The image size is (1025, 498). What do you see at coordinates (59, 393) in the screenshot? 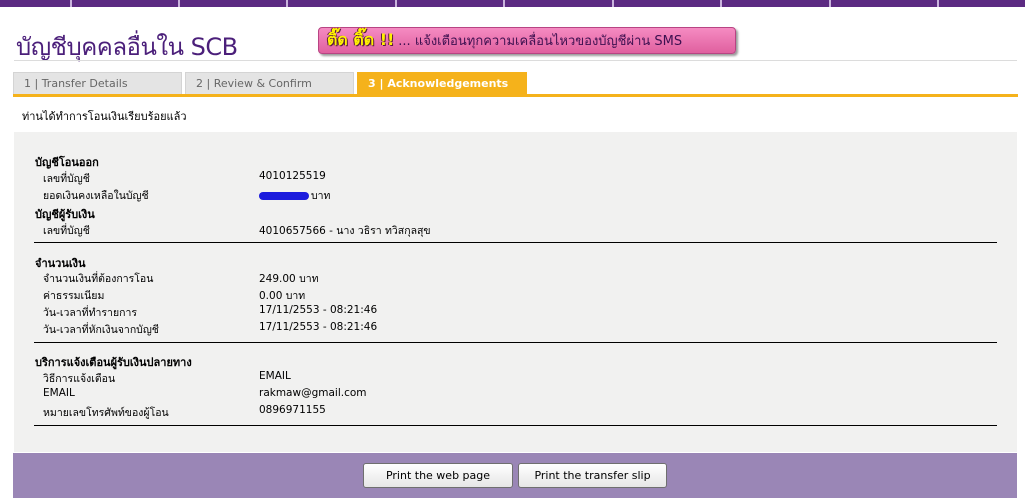
I see `notify-email-label: EMAIL` at bounding box center [59, 393].